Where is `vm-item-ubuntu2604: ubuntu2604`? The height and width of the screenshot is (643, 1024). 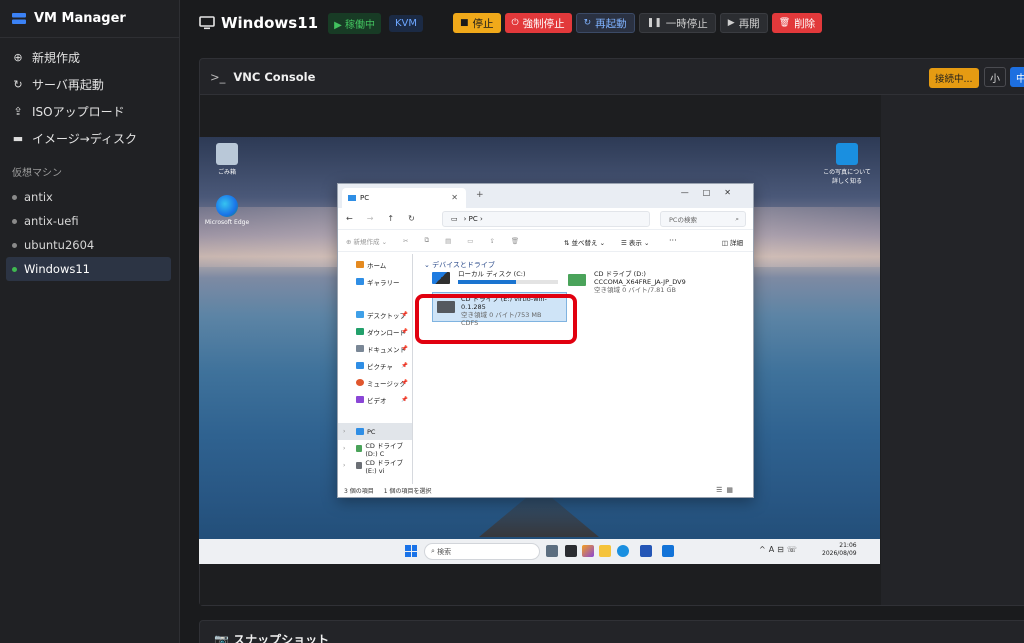
vm-item-ubuntu2604: ubuntu2604 is located at coordinates (88, 245).